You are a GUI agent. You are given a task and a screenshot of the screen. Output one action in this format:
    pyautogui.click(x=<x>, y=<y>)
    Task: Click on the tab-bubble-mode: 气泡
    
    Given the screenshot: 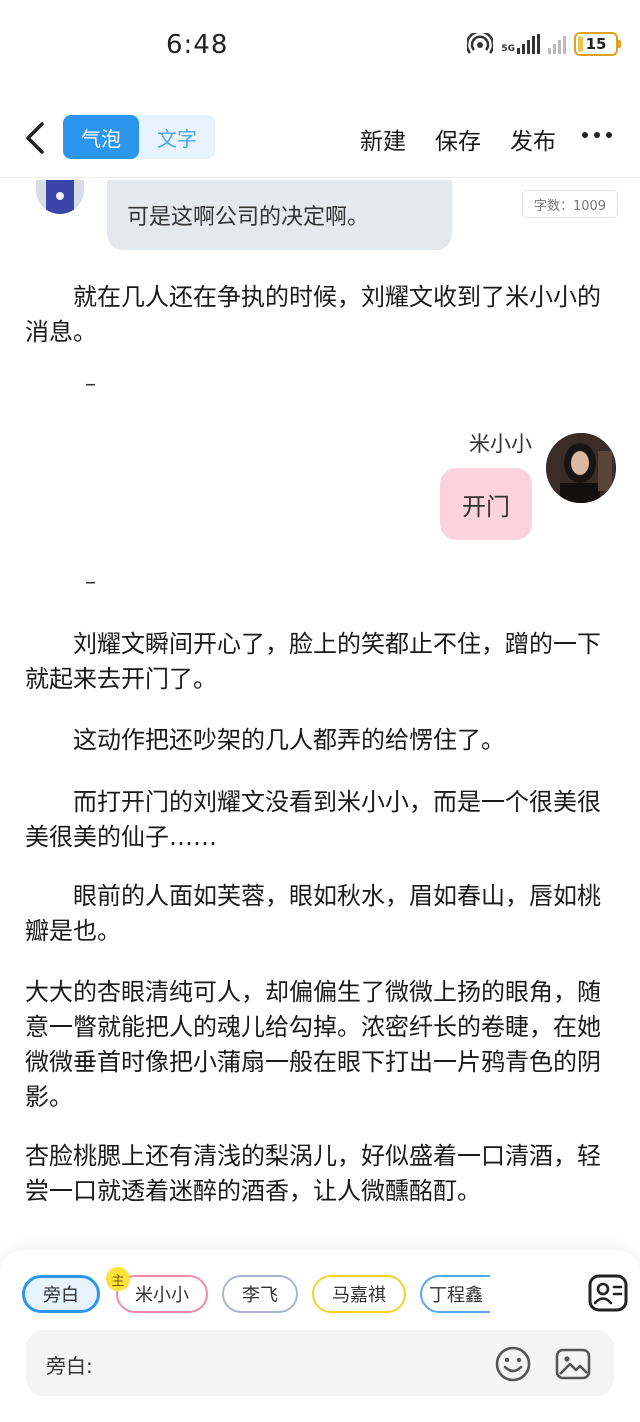 What is the action you would take?
    pyautogui.click(x=101, y=137)
    